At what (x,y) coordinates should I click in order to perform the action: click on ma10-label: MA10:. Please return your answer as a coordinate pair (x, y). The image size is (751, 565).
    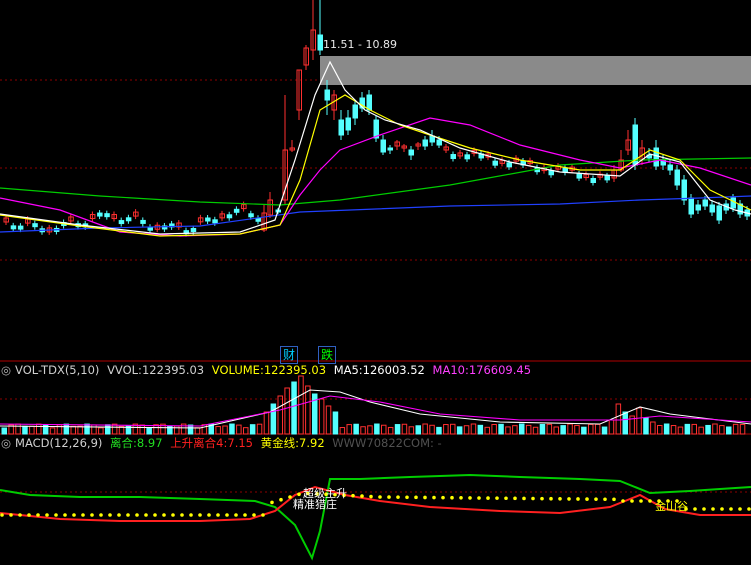
    Looking at the image, I should click on (450, 370).